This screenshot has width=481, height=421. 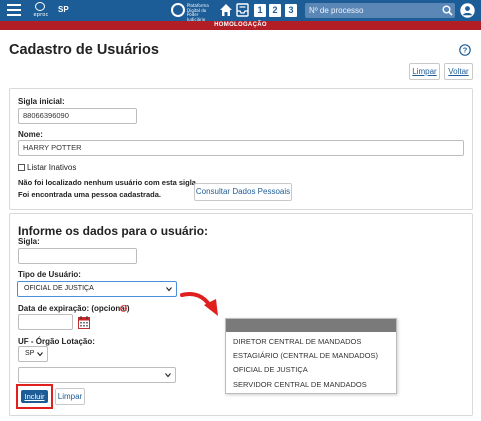 I want to click on help-circle-icon: ?, so click(x=465, y=50).